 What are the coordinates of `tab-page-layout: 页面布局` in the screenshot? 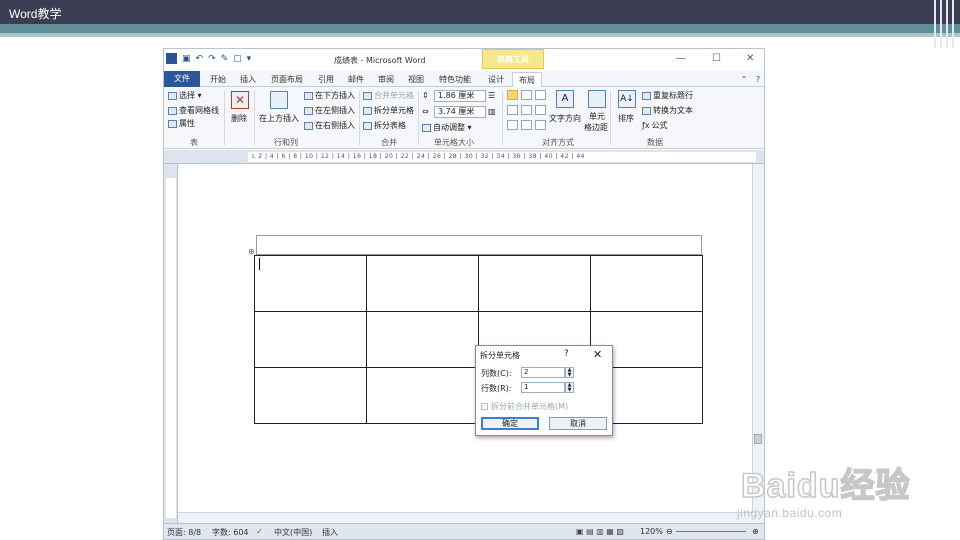 It's located at (287, 79).